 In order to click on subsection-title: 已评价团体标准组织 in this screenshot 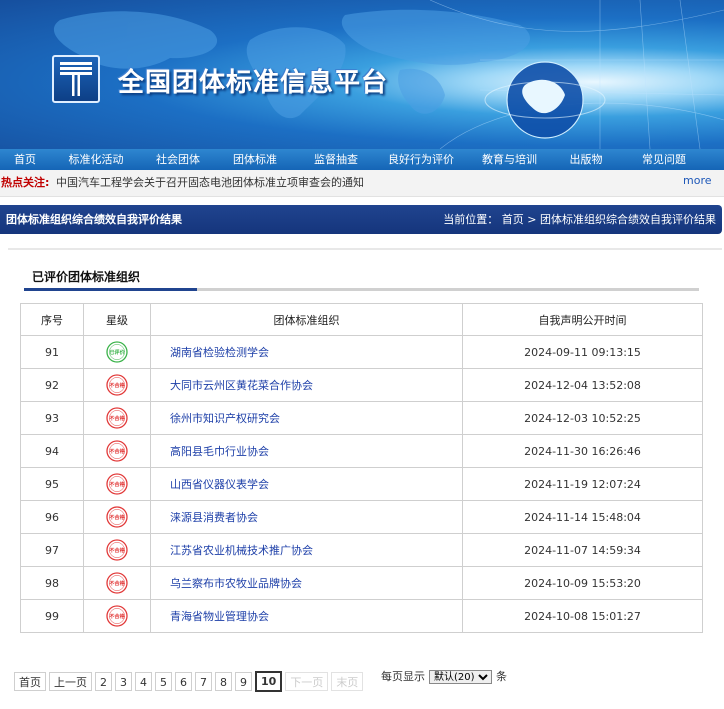, I will do `click(86, 277)`.